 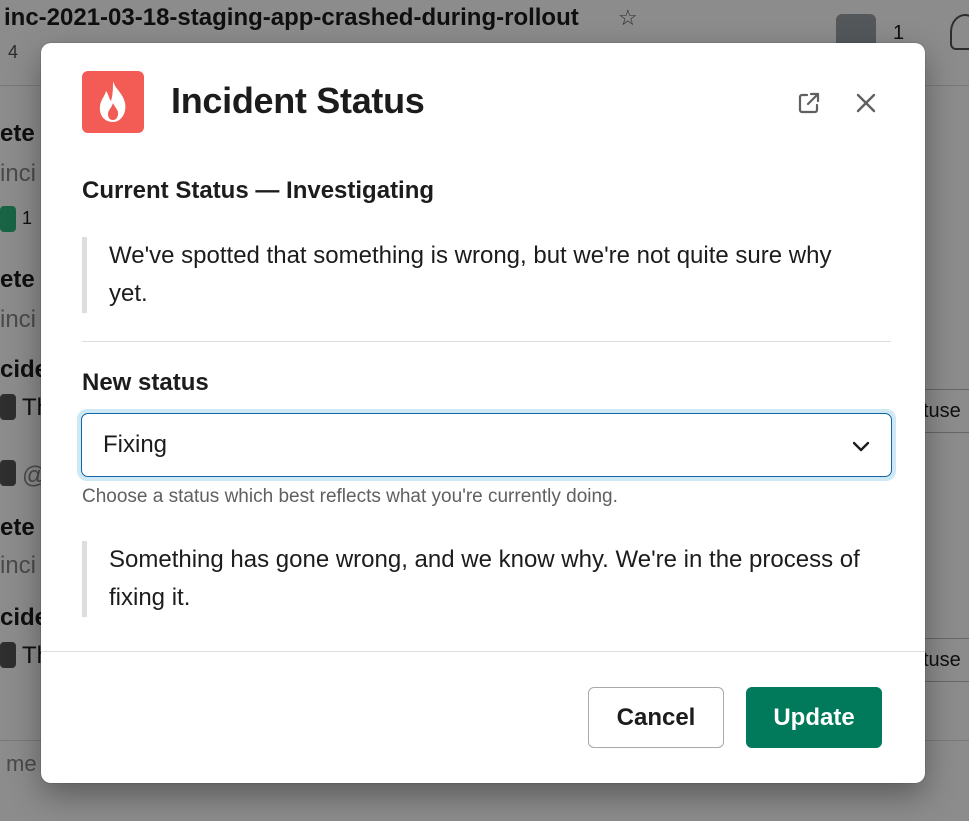 What do you see at coordinates (258, 190) in the screenshot?
I see `current-status-heading: Current Status — Investigating` at bounding box center [258, 190].